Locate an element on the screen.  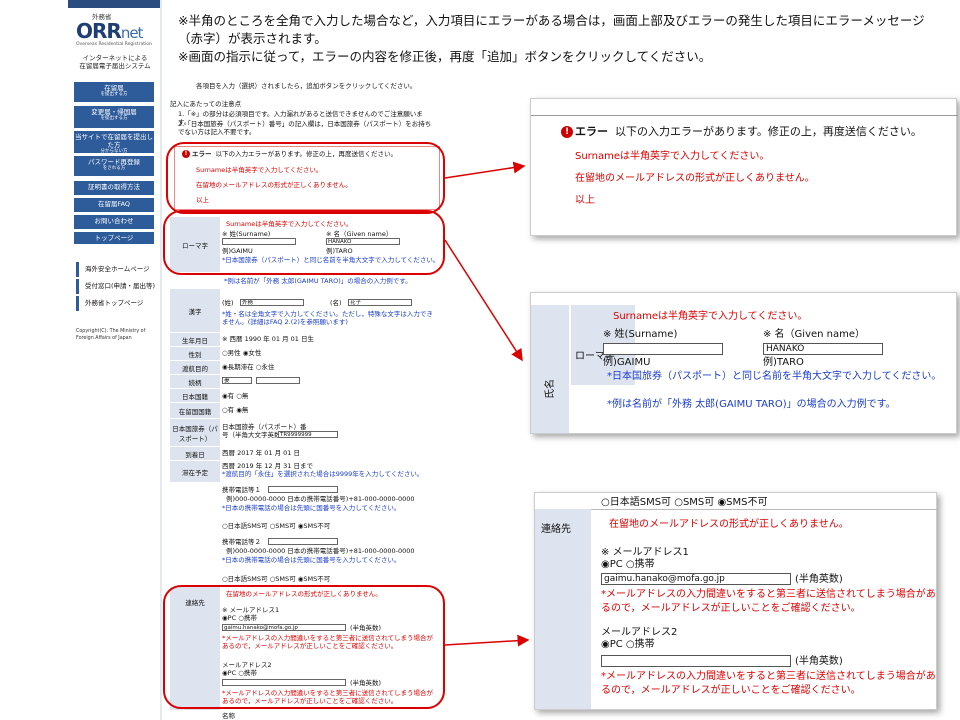
zoom-email1-label: ※ メールアドレス1 is located at coordinates (645, 552).